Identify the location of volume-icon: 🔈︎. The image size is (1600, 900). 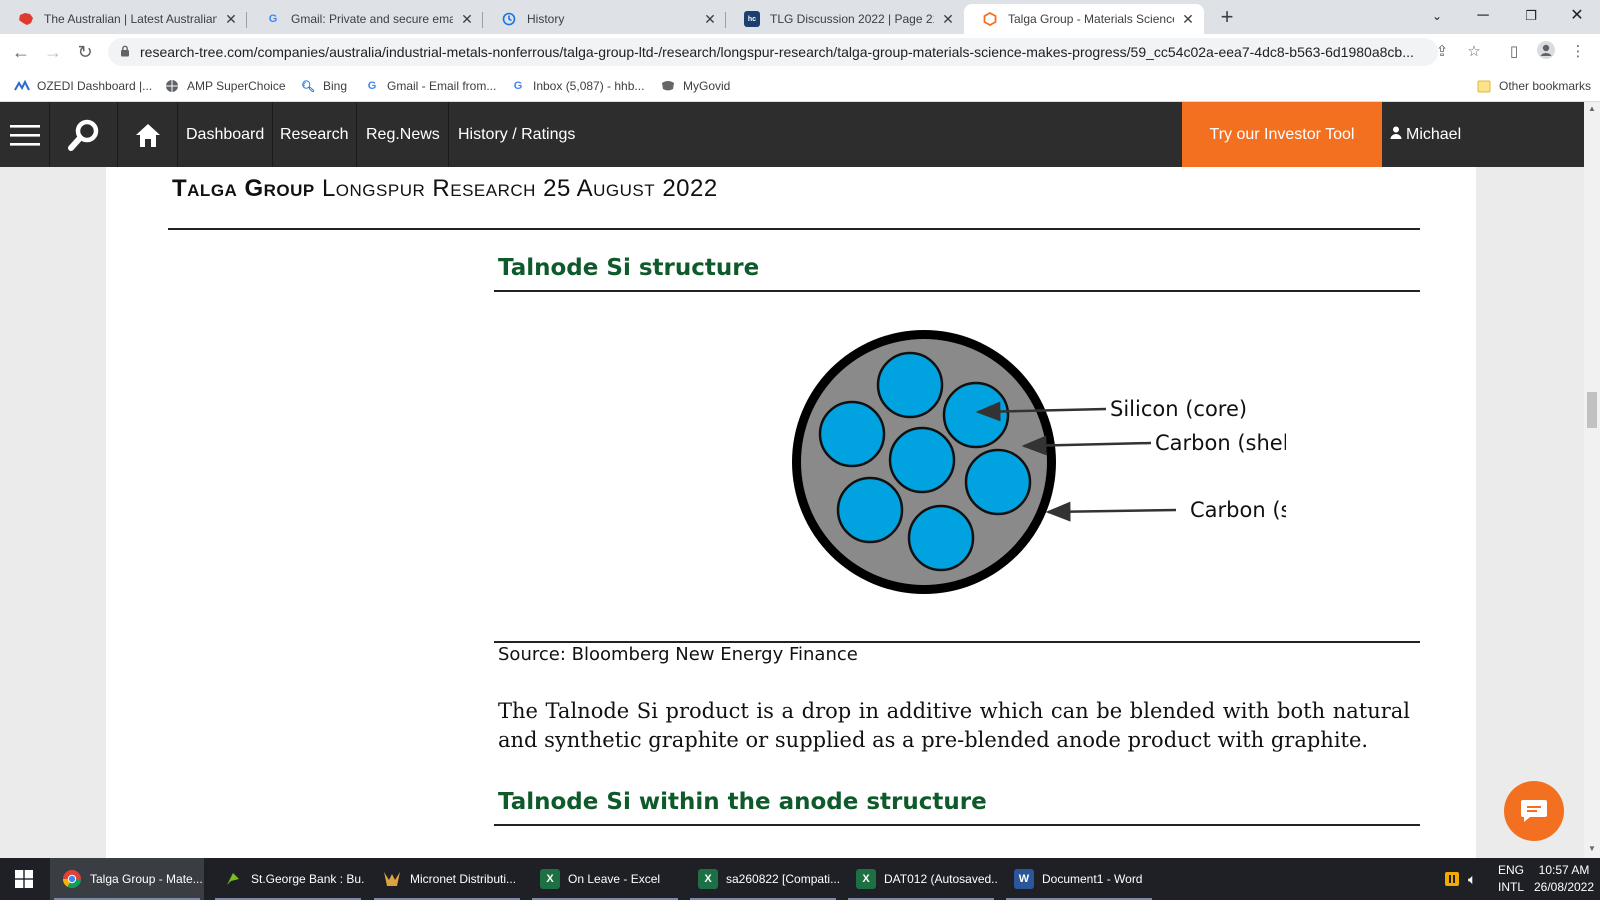
(1472, 879).